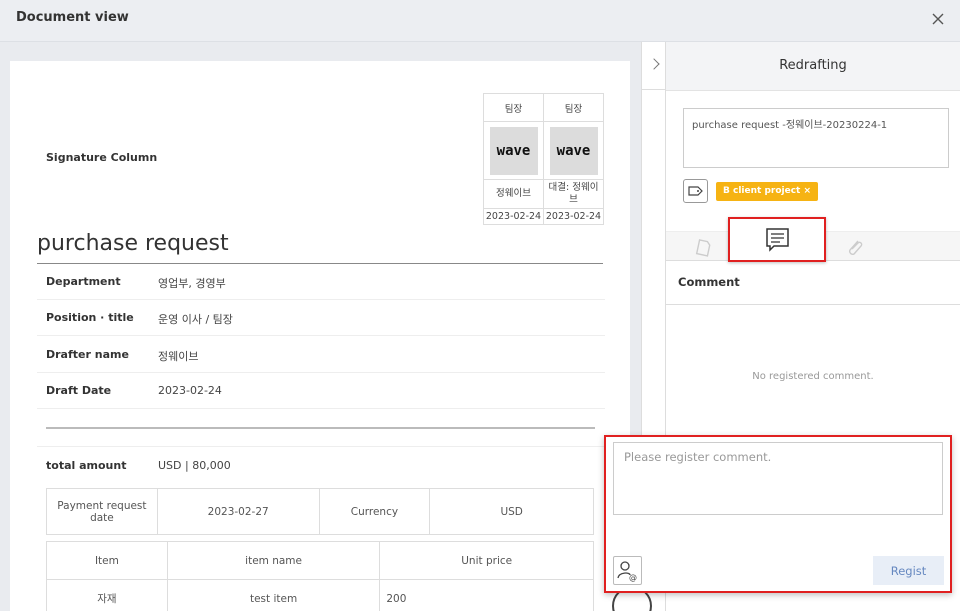  I want to click on dialog-title: Document view, so click(72, 17).